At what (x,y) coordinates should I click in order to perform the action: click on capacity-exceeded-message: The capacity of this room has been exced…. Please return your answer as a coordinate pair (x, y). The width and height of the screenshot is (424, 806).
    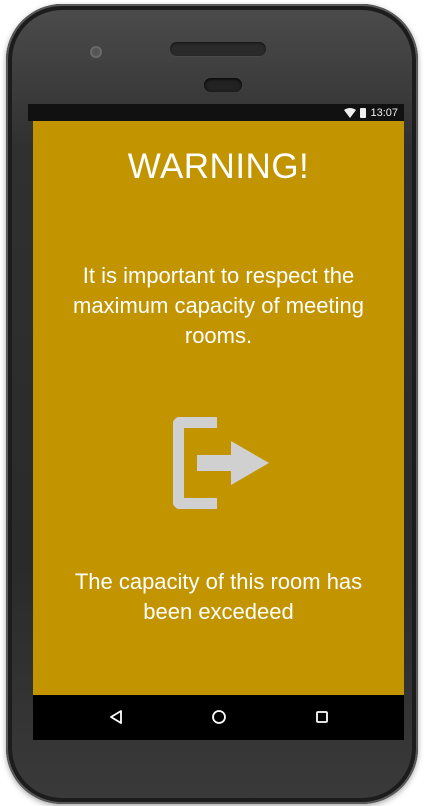
    Looking at the image, I should click on (218, 596).